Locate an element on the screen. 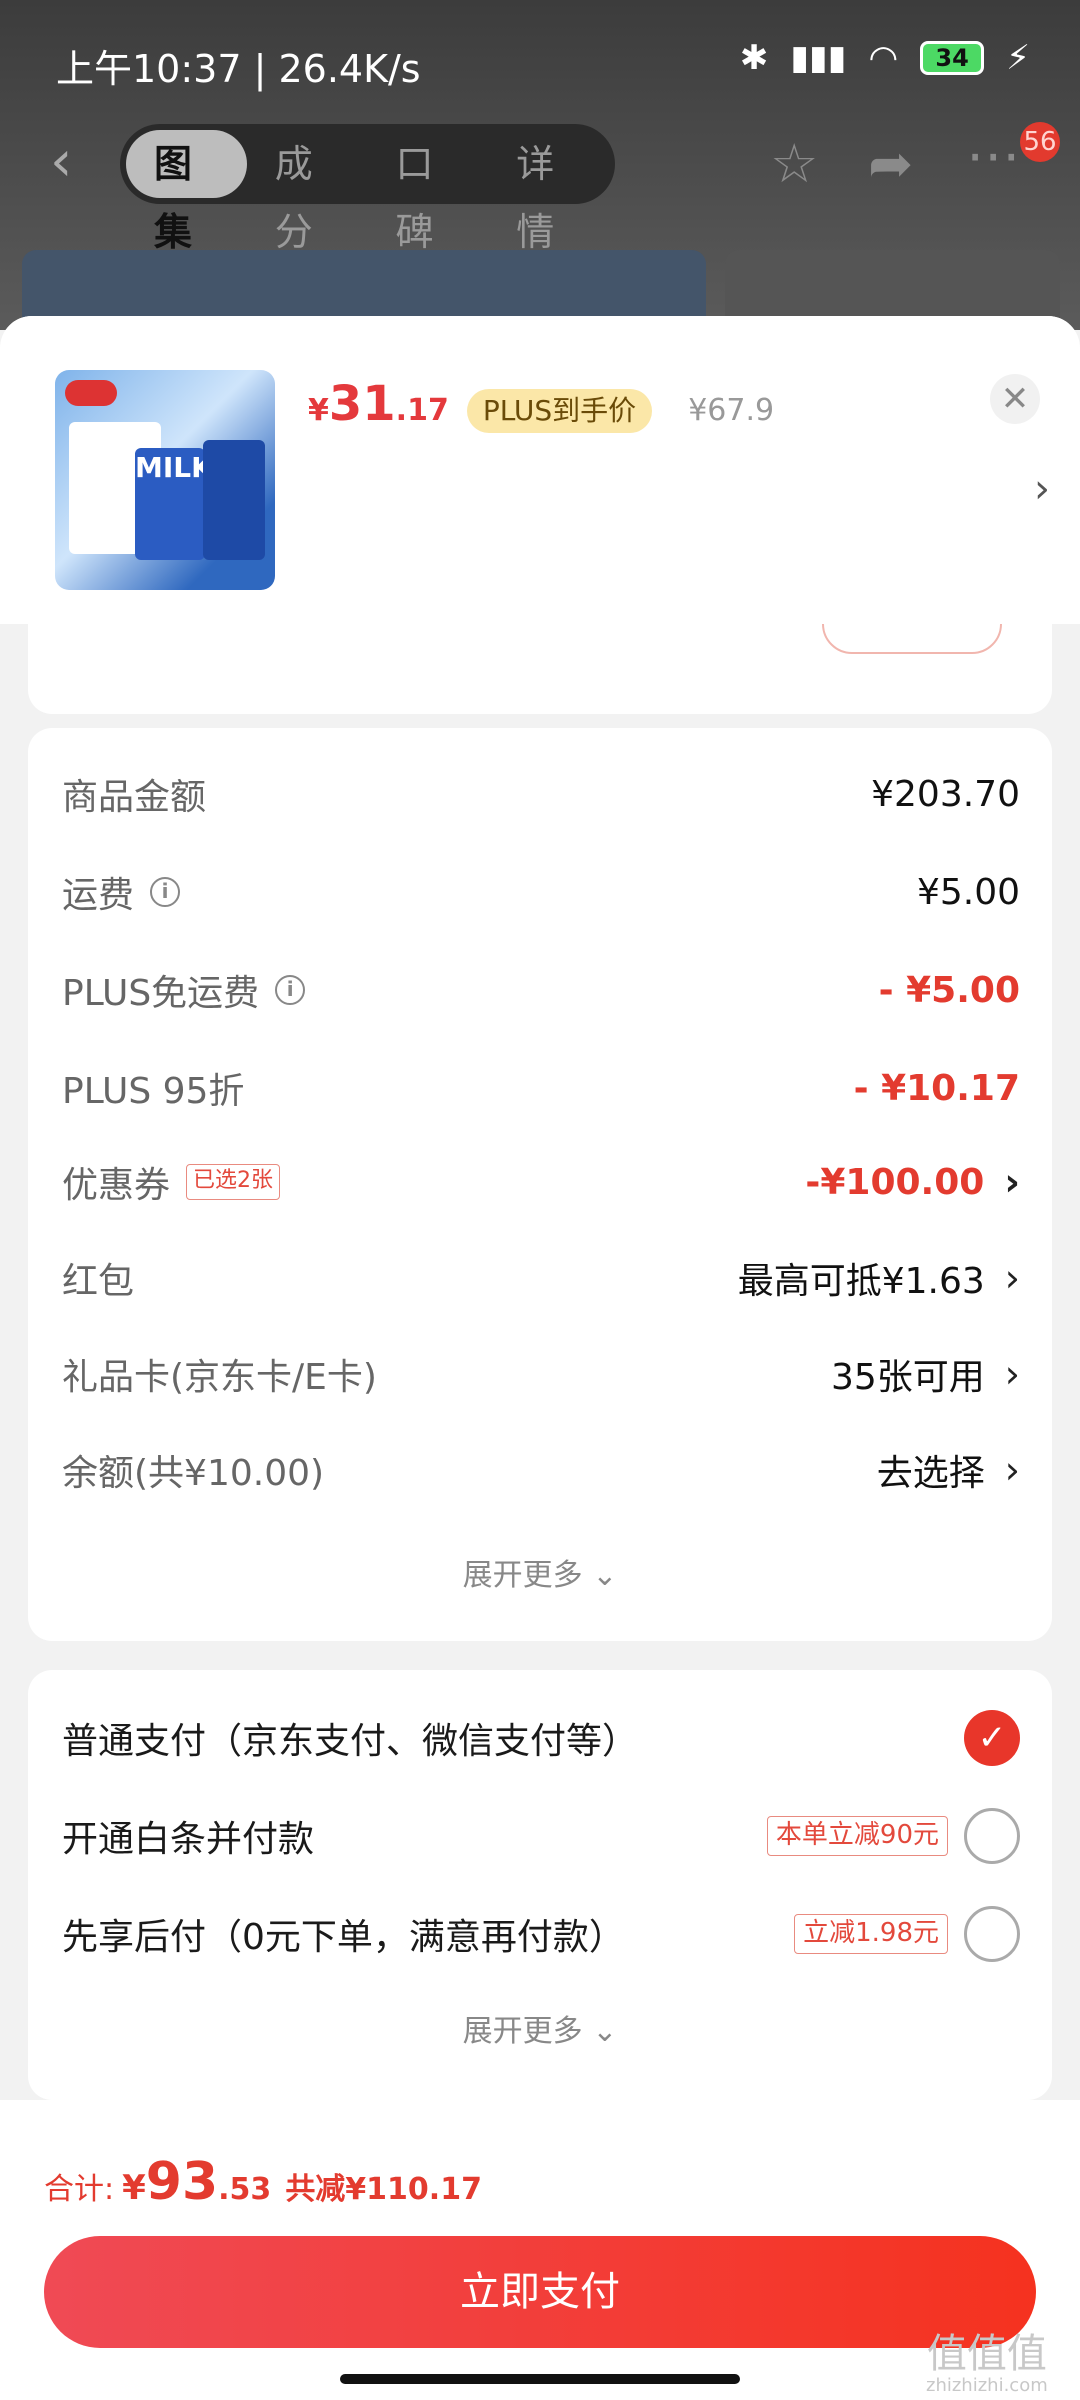 This screenshot has height=2400, width=1080. tab-ingredients: 成分 is located at coordinates (307, 192).